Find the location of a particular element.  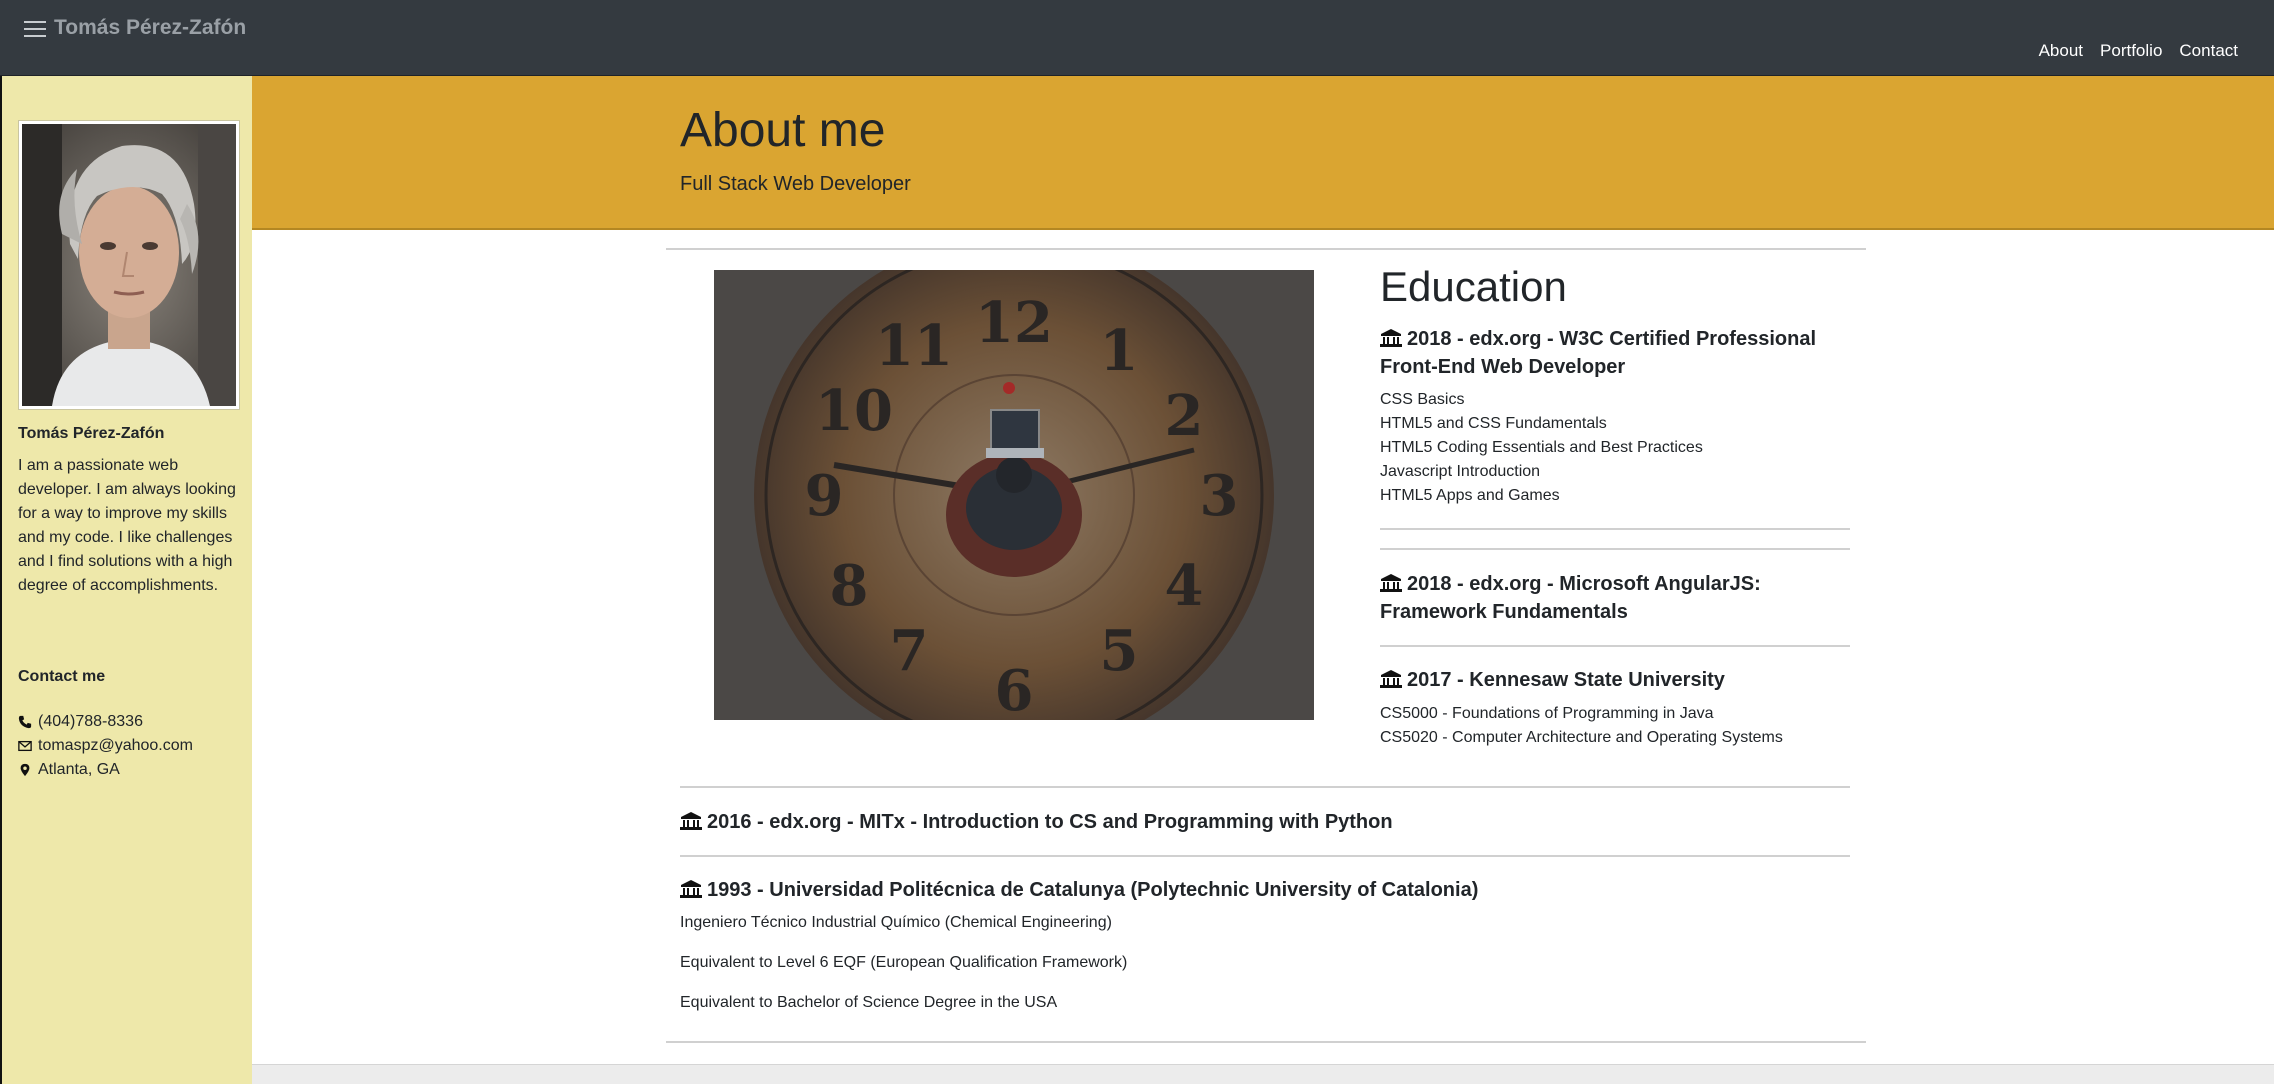

content-bottom-shadow is located at coordinates (1263, 1074).